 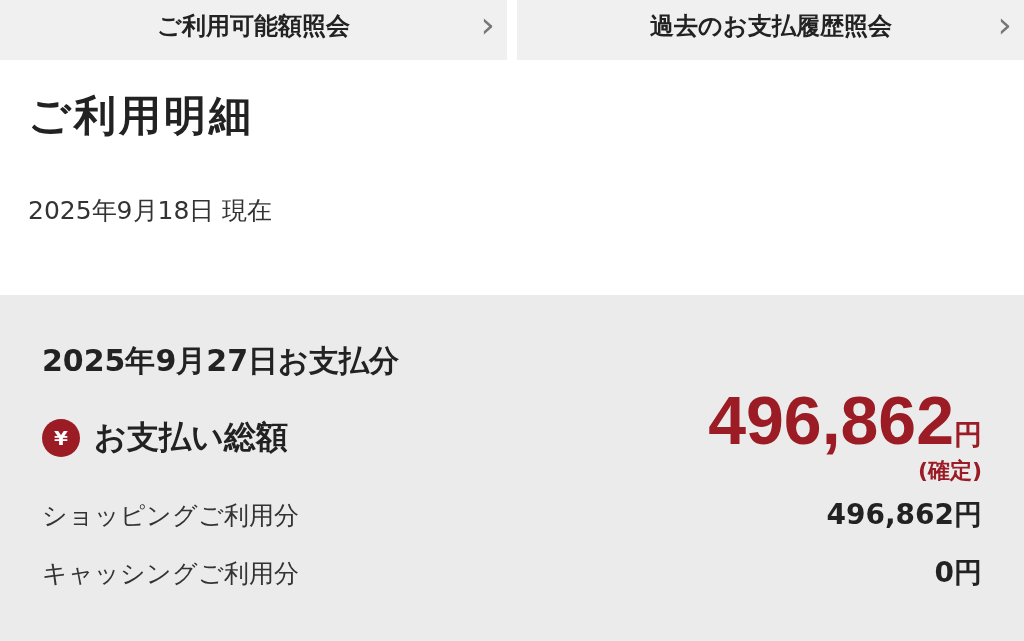 What do you see at coordinates (949, 471) in the screenshot?
I see `total-status: (確定)` at bounding box center [949, 471].